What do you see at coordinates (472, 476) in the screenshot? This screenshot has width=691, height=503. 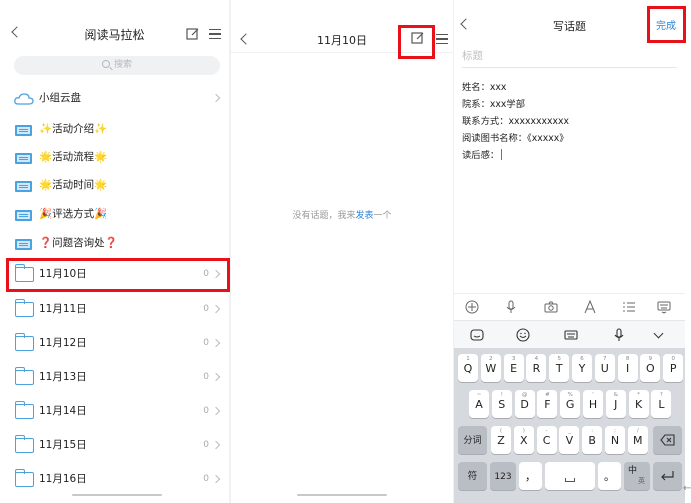 I see `symbols-key: 符` at bounding box center [472, 476].